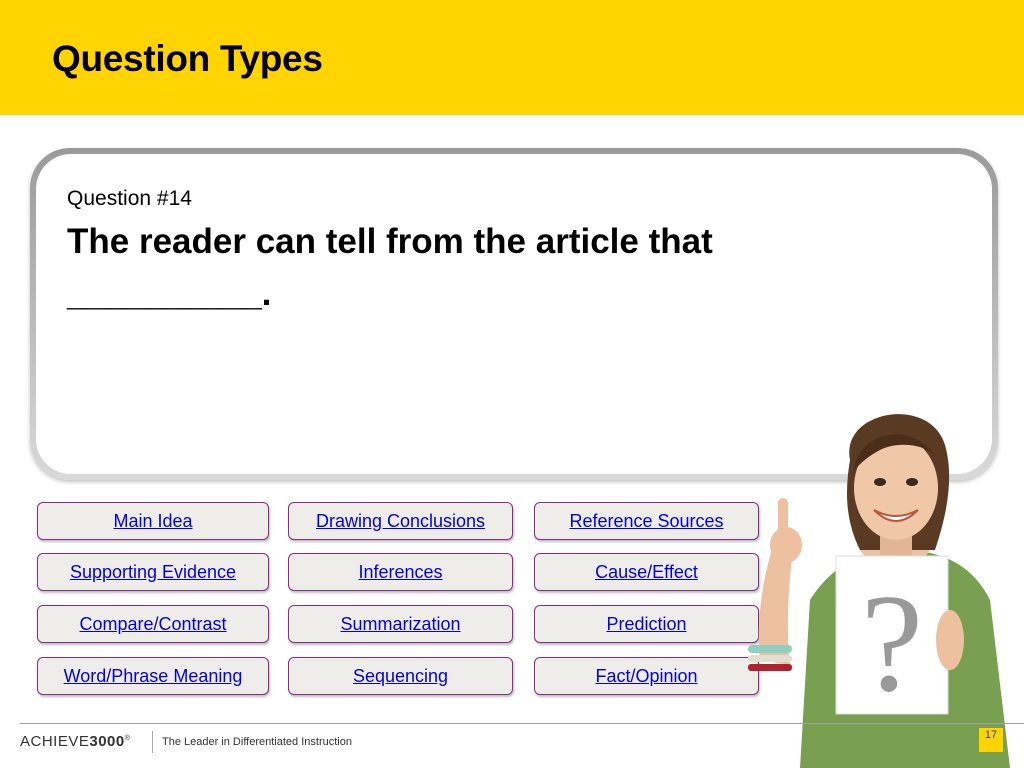 The image size is (1024, 768). What do you see at coordinates (400, 624) in the screenshot?
I see `summarization-button: Summarization` at bounding box center [400, 624].